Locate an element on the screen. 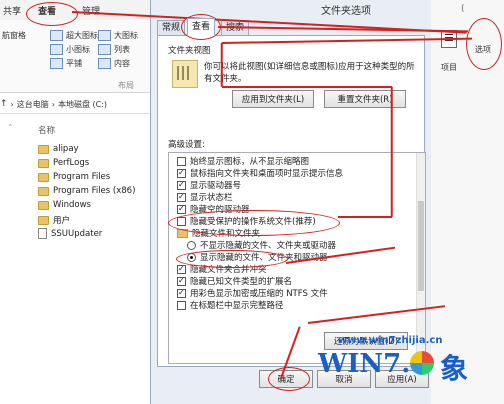 The image size is (504, 404). reset-folders-button: 重置文件夹(R) is located at coordinates (365, 99).